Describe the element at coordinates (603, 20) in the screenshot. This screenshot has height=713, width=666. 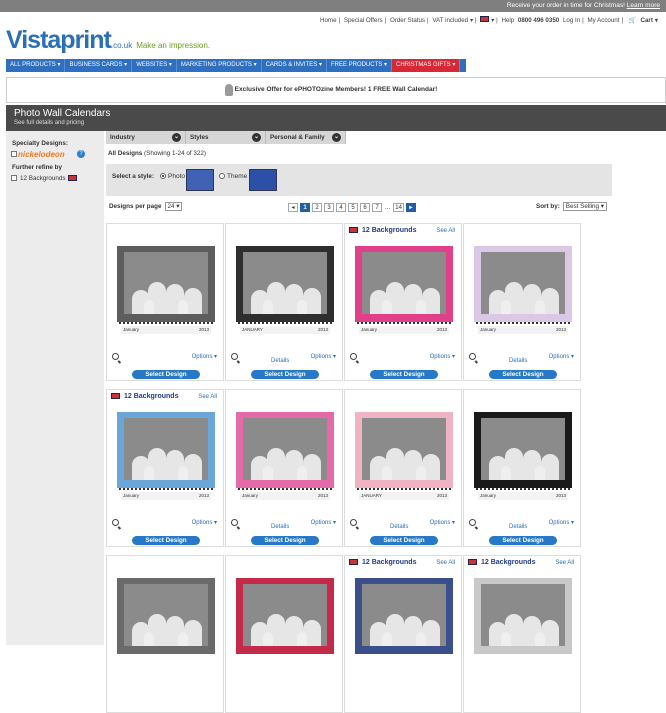
I see `my-account-link: My Account` at that location.